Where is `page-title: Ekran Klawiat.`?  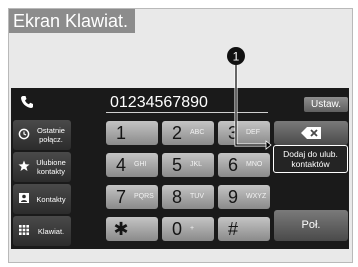
page-title: Ekran Klawiat. is located at coordinates (72, 21).